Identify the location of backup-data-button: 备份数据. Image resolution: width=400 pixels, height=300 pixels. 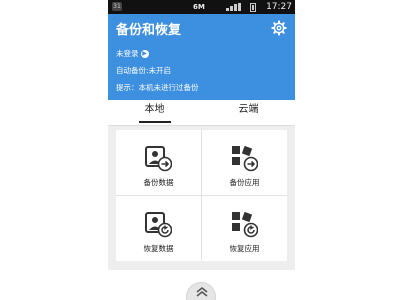
(158, 162).